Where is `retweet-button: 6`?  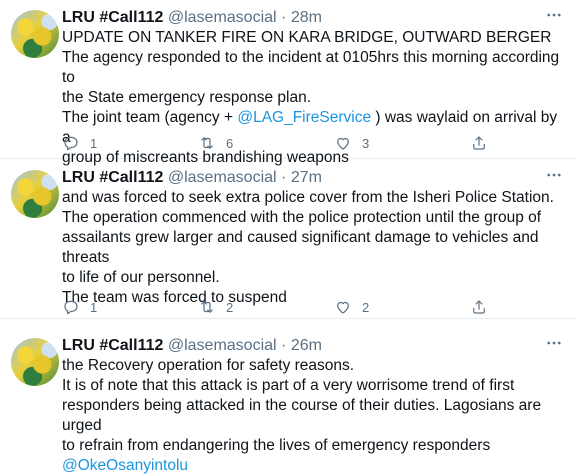 retweet-button: 6 is located at coordinates (215, 143).